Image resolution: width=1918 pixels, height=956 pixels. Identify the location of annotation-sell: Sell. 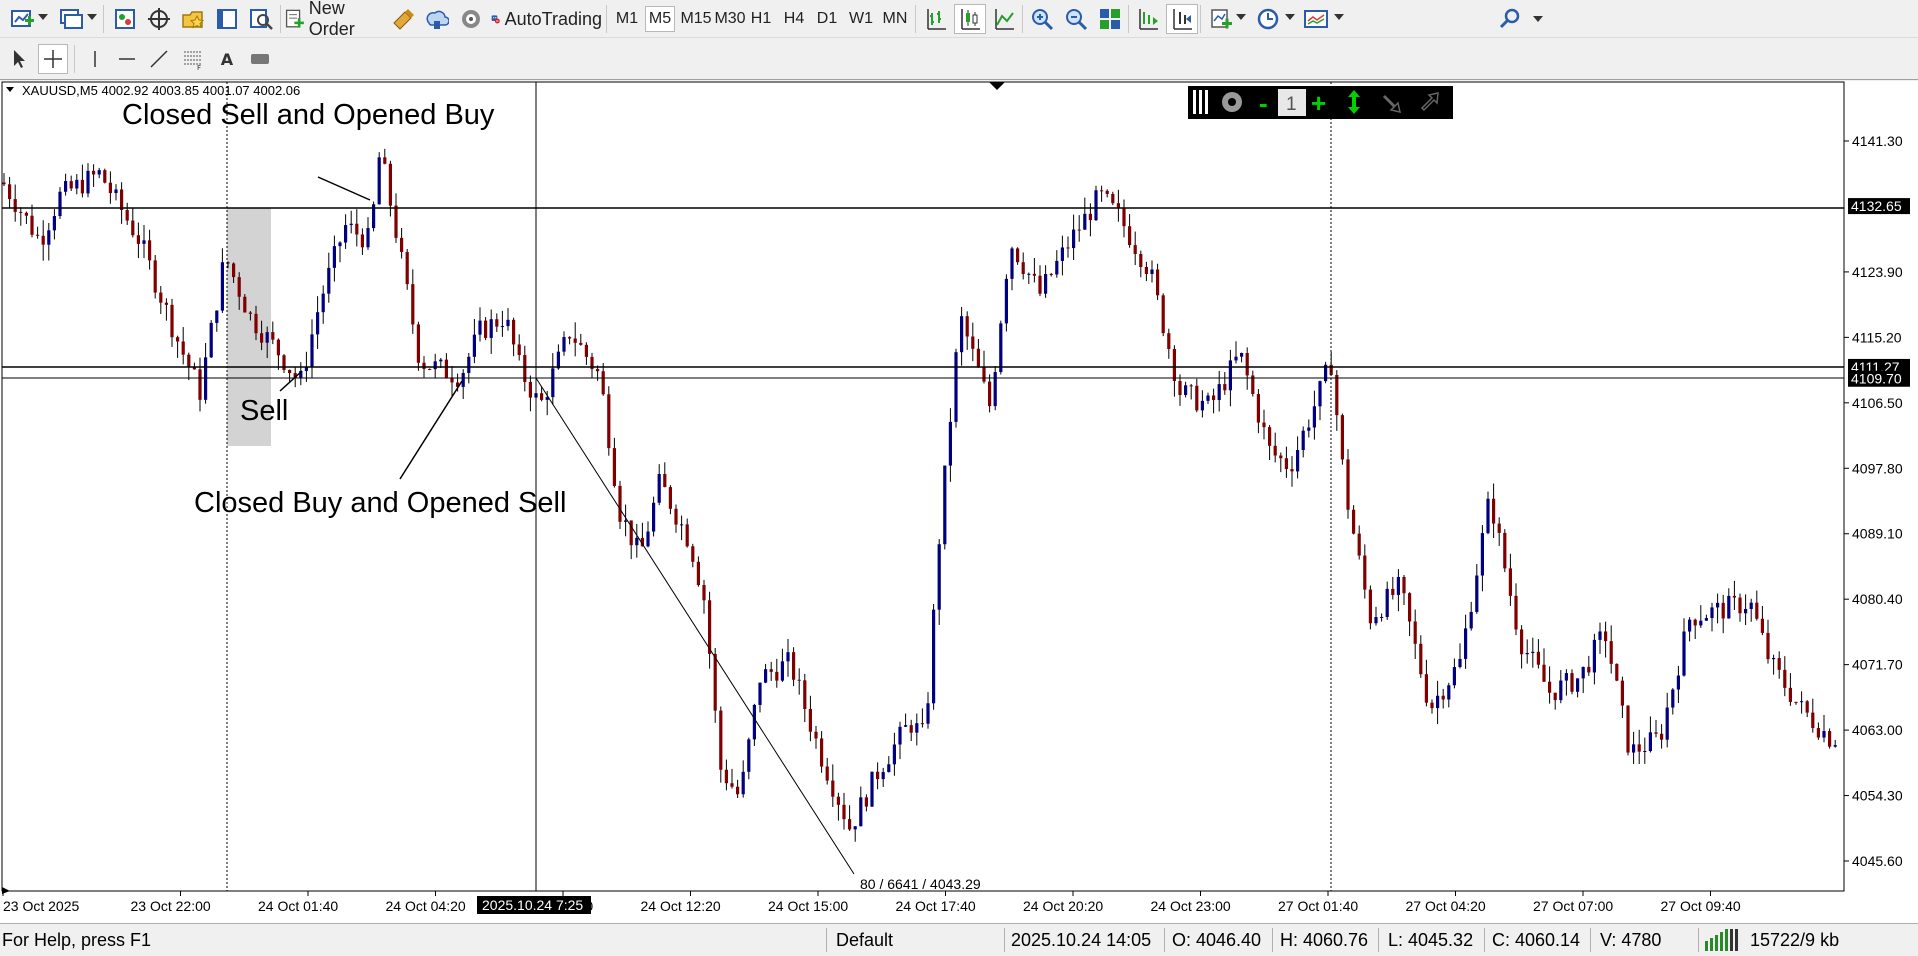
(264, 411).